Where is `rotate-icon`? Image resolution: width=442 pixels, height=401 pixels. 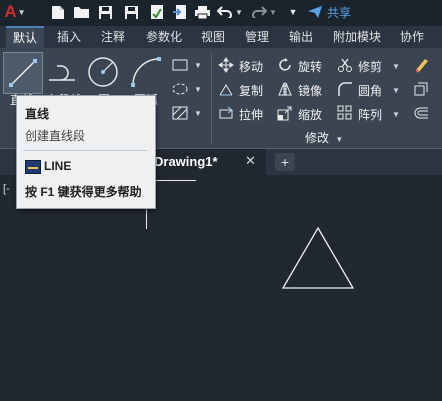
rotate-icon is located at coordinates (285, 65).